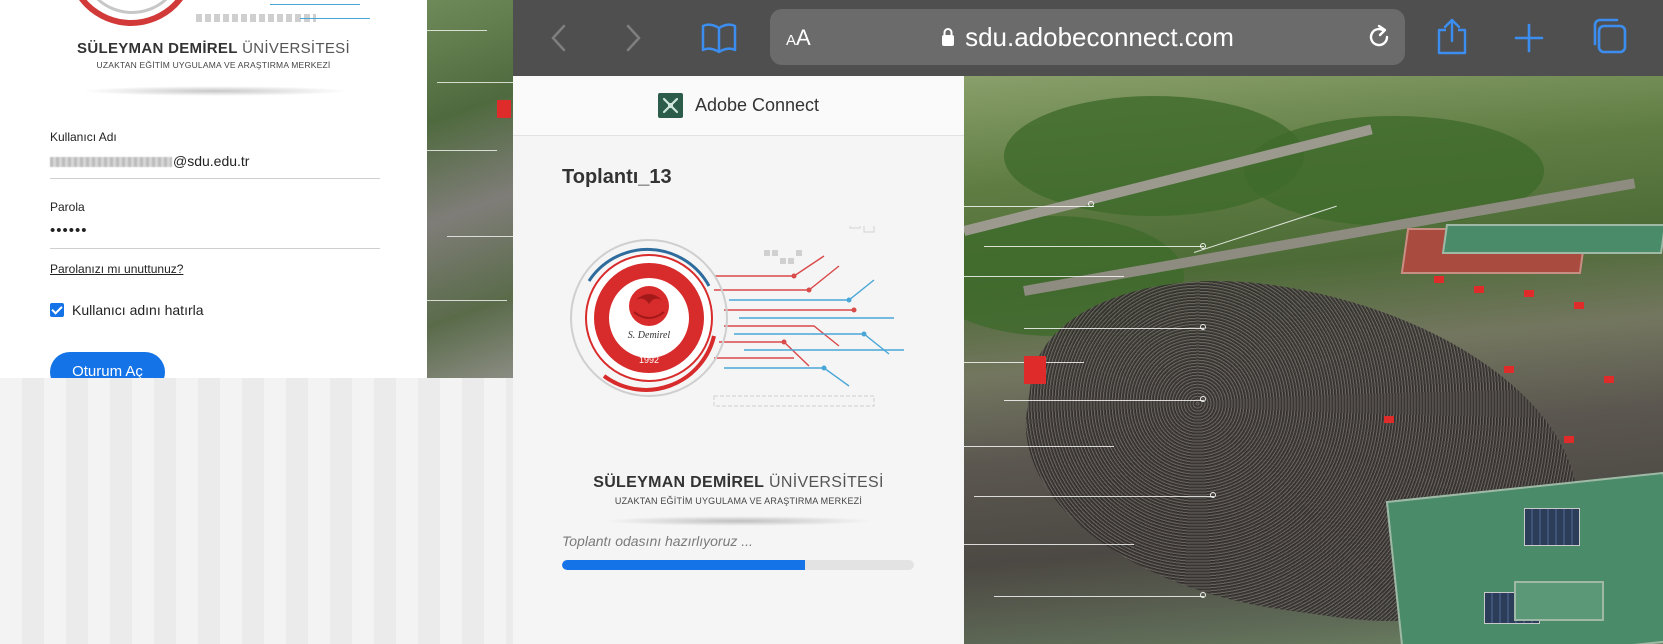 The width and height of the screenshot is (1663, 644). I want to click on adobe-connect-logo-icon, so click(670, 105).